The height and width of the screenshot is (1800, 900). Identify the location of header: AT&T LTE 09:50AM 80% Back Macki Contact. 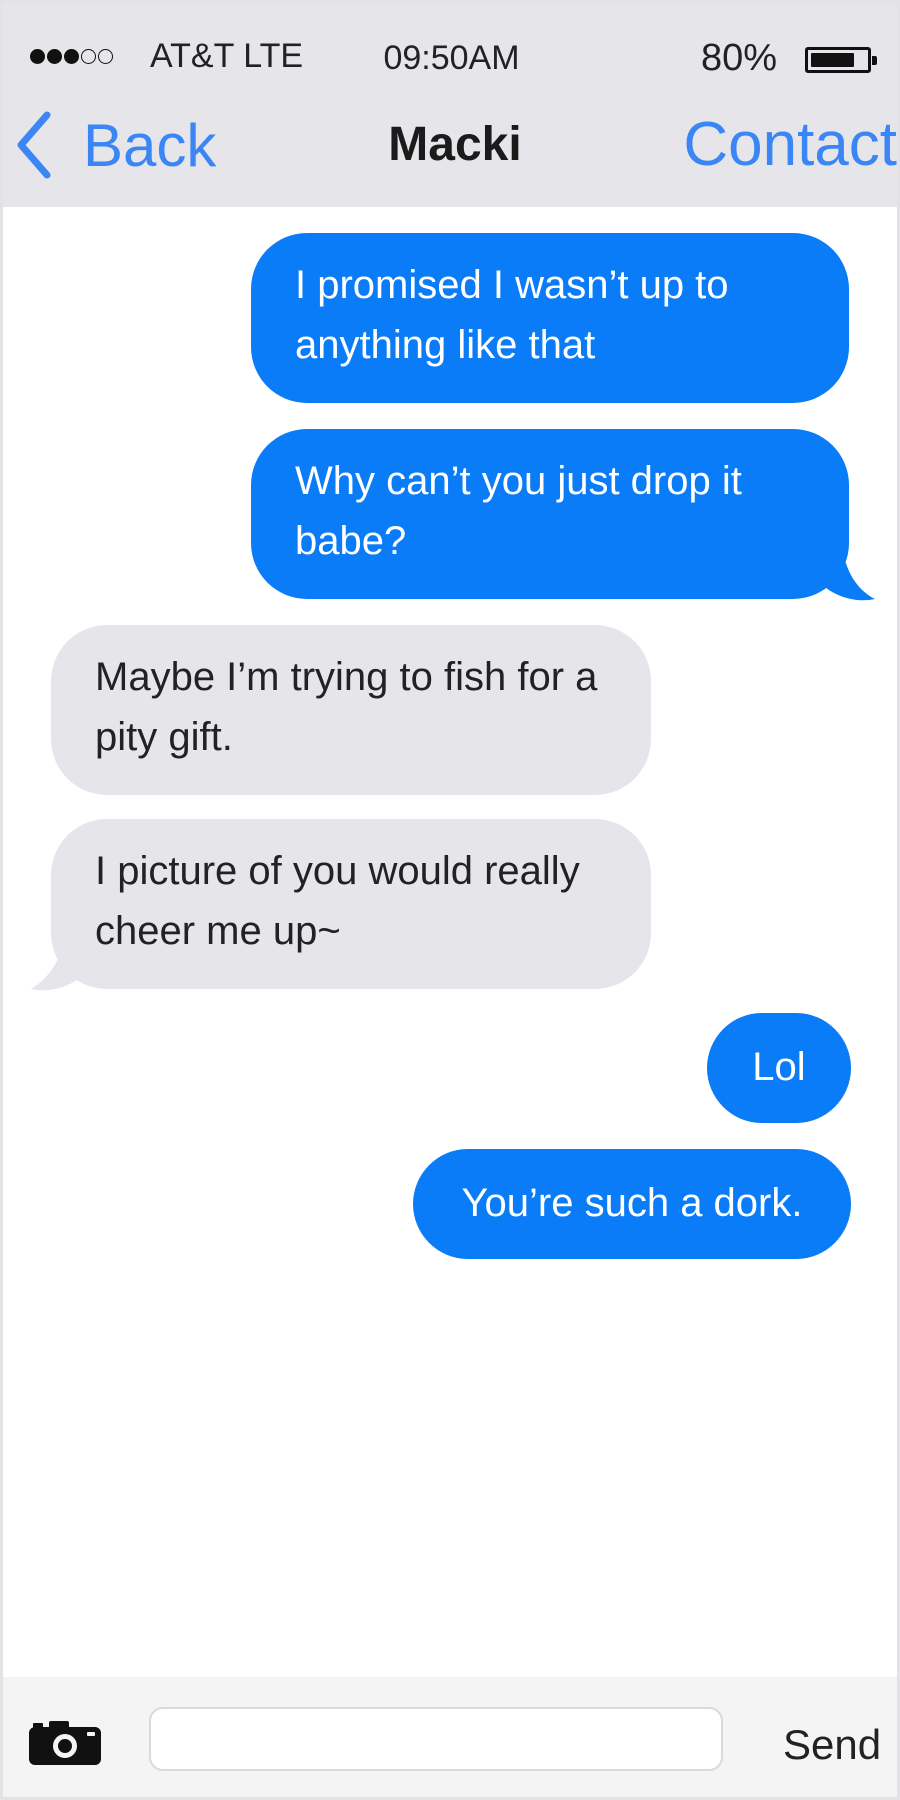
(450, 105).